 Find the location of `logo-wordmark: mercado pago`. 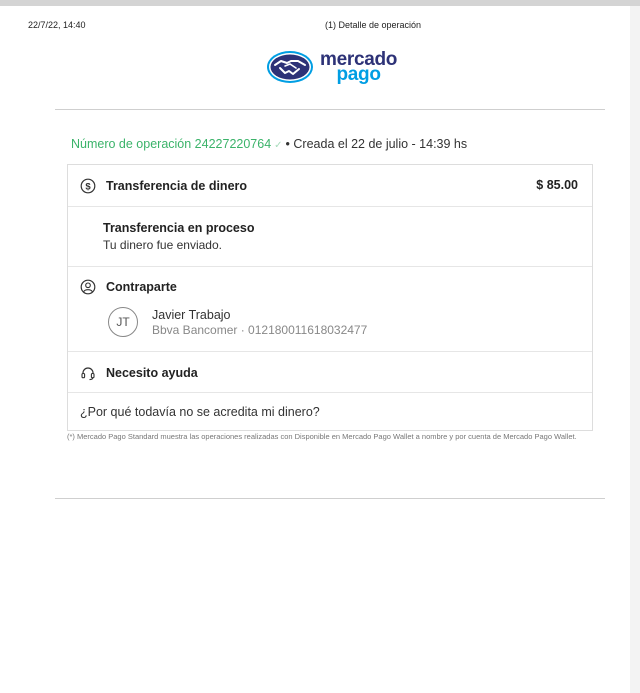

logo-wordmark: mercado pago is located at coordinates (358, 67).